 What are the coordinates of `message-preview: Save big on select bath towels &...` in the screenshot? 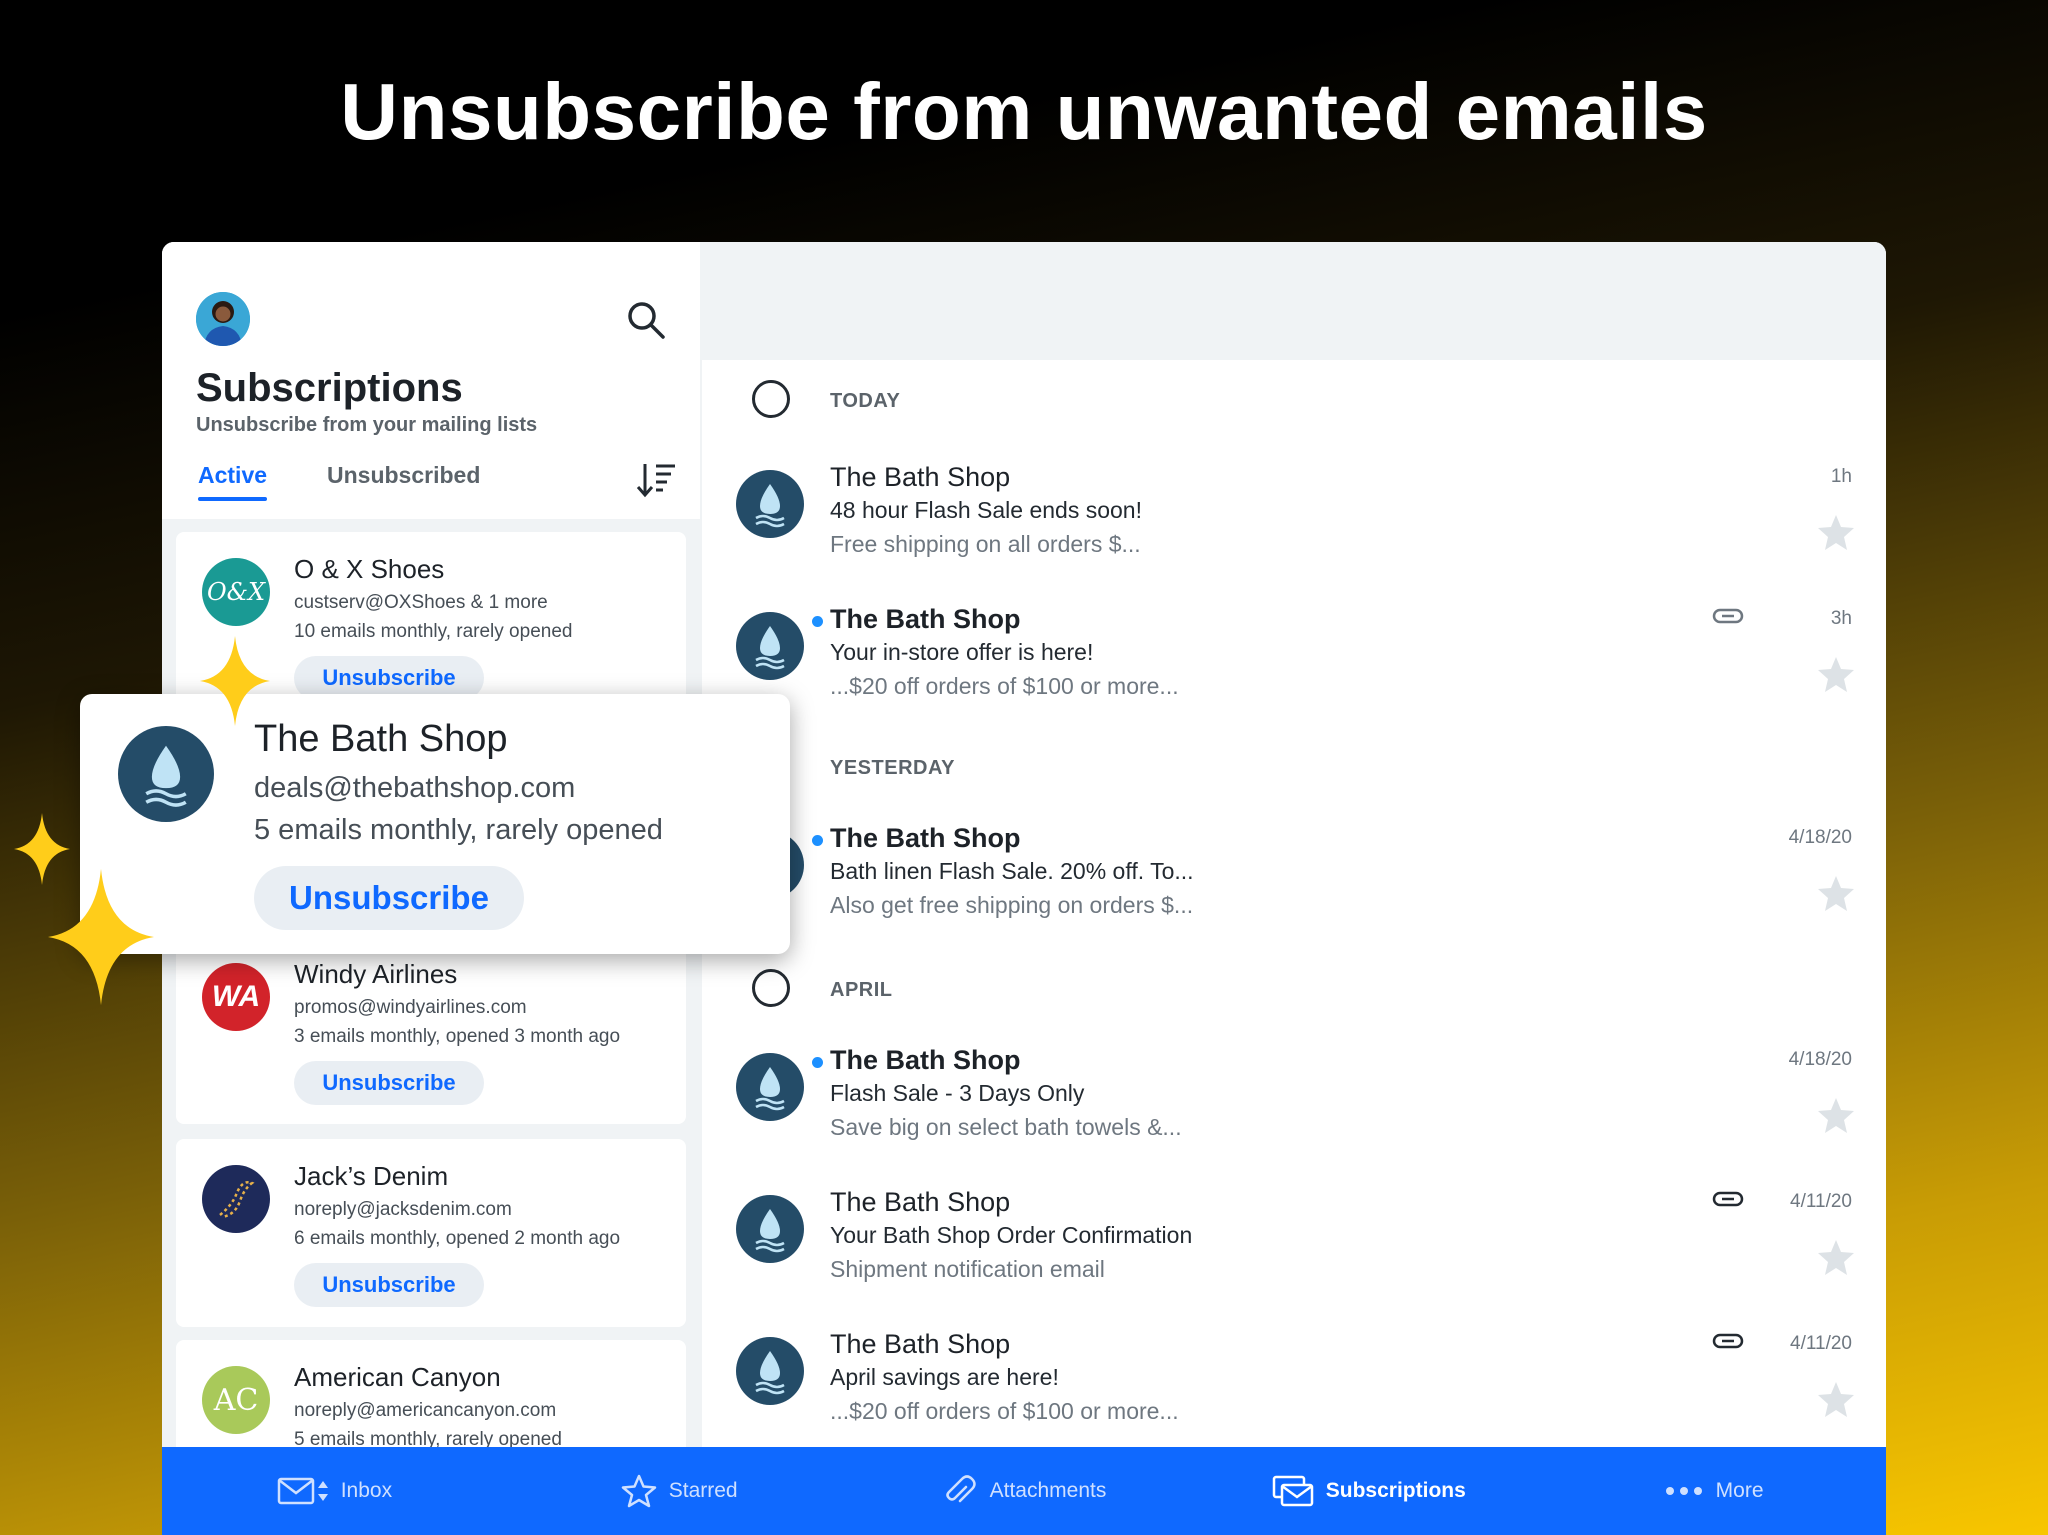 It's located at (1006, 1127).